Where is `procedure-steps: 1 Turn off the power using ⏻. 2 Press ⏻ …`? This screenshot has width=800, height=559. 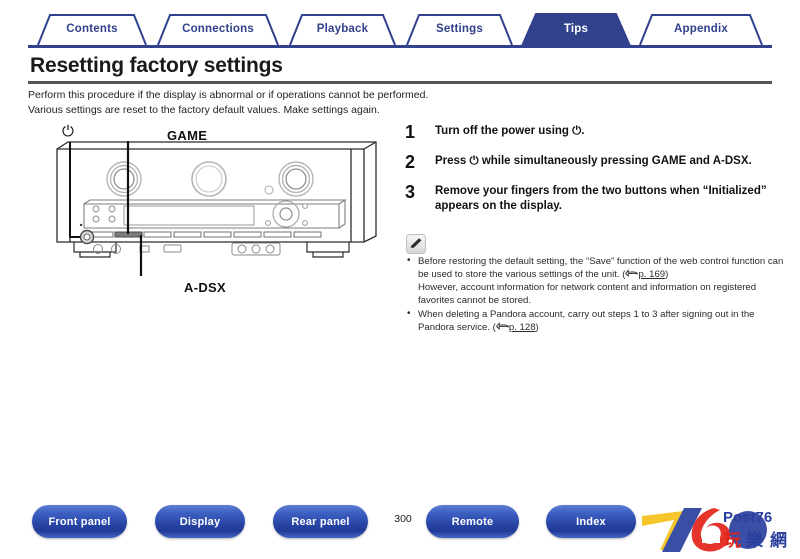 procedure-steps: 1 Turn off the power using ⏻. 2 Press ⏻ … is located at coordinates (592, 174).